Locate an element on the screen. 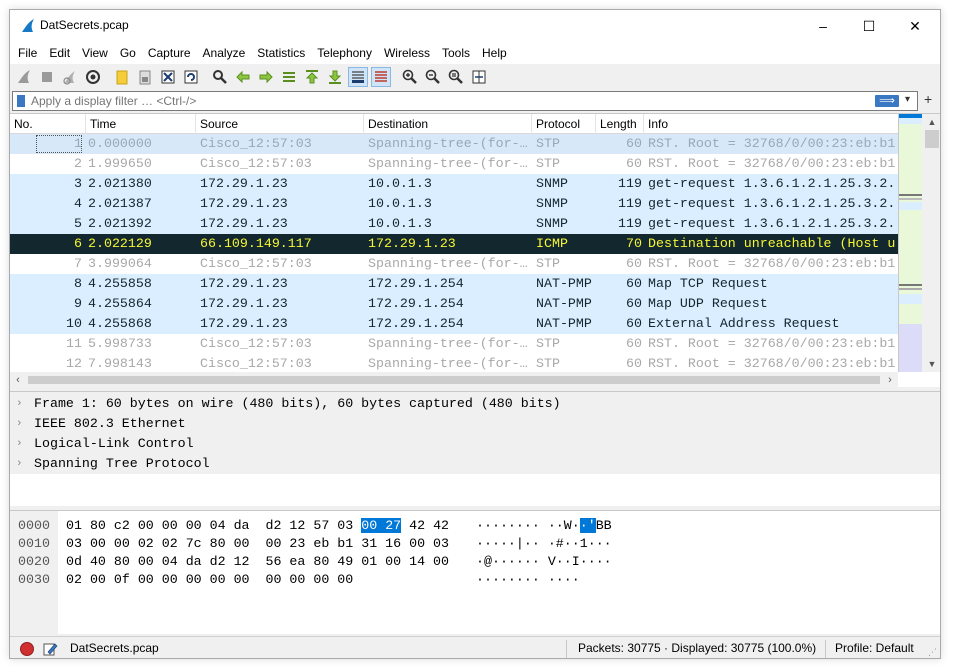  close-button: ✕ is located at coordinates (915, 26).